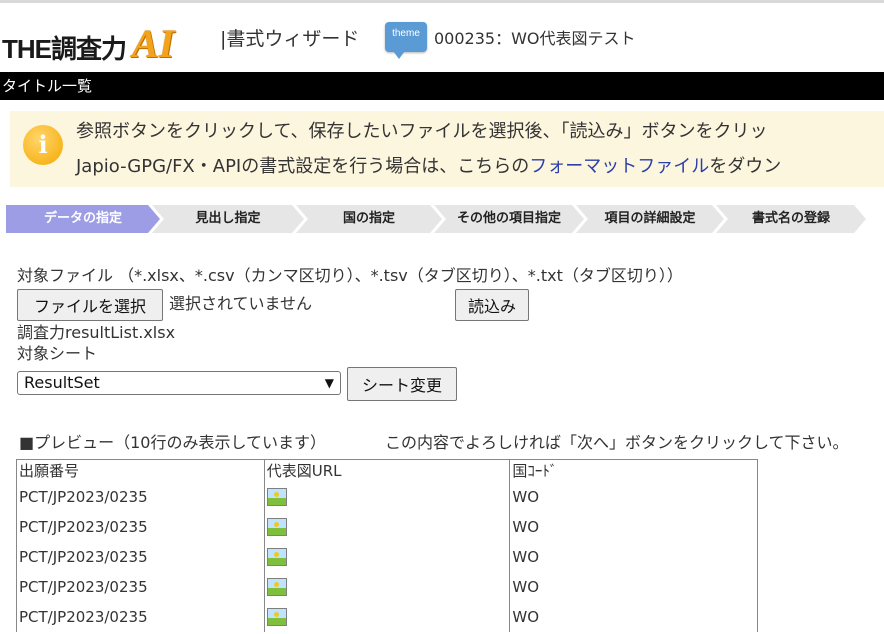 This screenshot has height=634, width=884. What do you see at coordinates (241, 303) in the screenshot?
I see `no-file-text: 選択されていません` at bounding box center [241, 303].